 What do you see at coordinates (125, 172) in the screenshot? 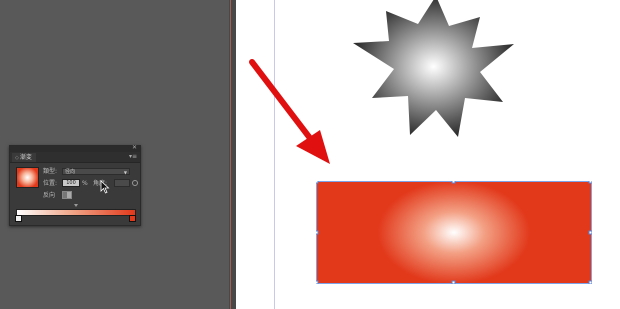
I see `chevron-down-icon: ▼` at bounding box center [125, 172].